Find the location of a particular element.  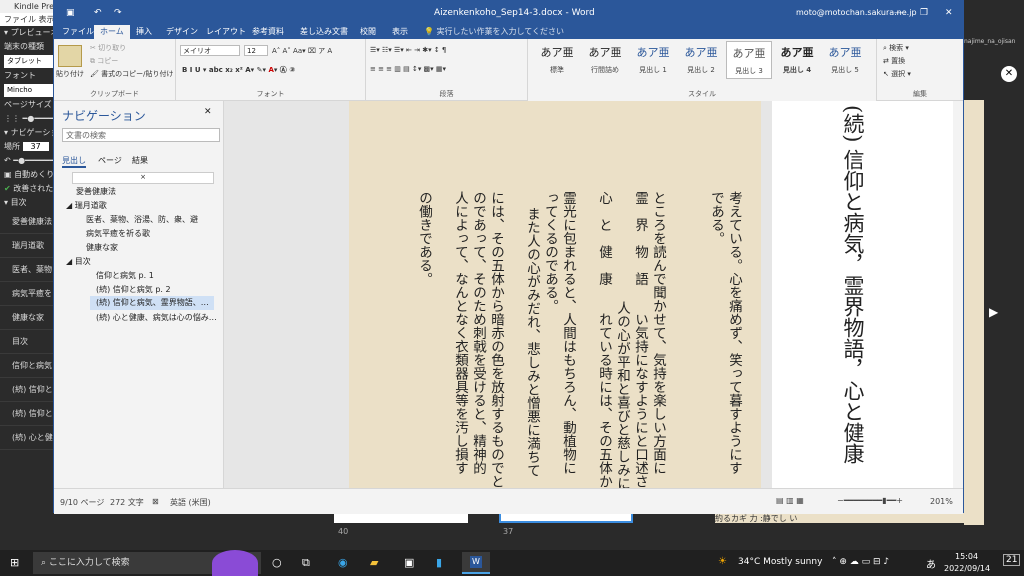

paragraph-group-label: 段落 is located at coordinates (446, 94).